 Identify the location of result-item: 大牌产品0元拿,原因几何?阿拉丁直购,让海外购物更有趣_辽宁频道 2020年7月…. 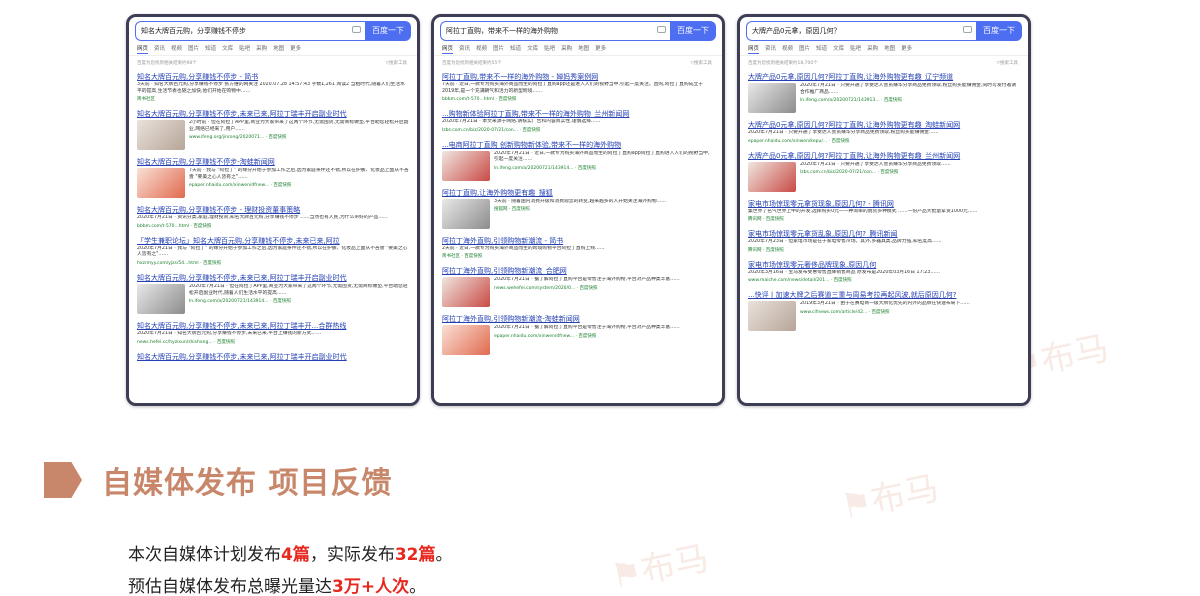
(884, 92).